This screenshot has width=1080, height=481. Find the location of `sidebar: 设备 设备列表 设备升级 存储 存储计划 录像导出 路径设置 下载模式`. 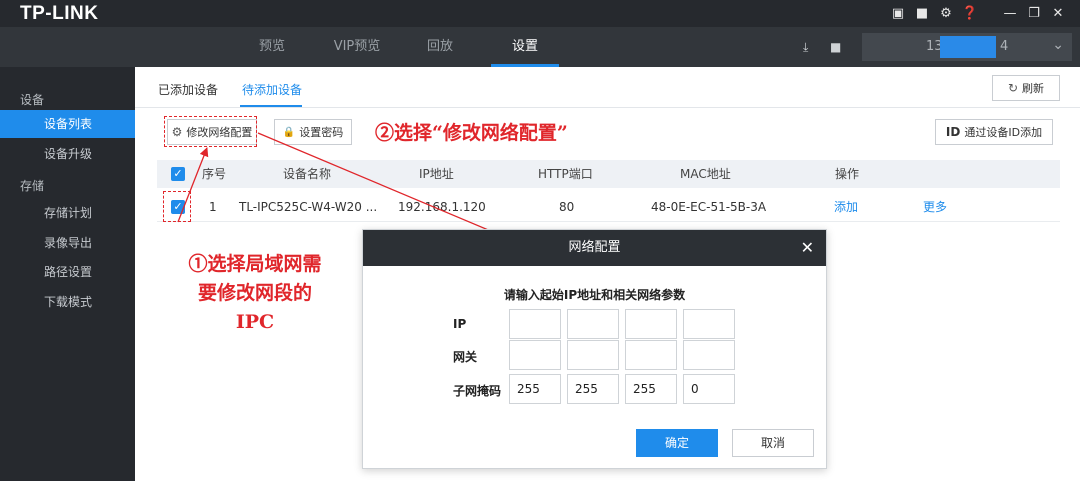

sidebar: 设备 设备列表 设备升级 存储 存储计划 录像导出 路径设置 下载模式 is located at coordinates (67, 274).